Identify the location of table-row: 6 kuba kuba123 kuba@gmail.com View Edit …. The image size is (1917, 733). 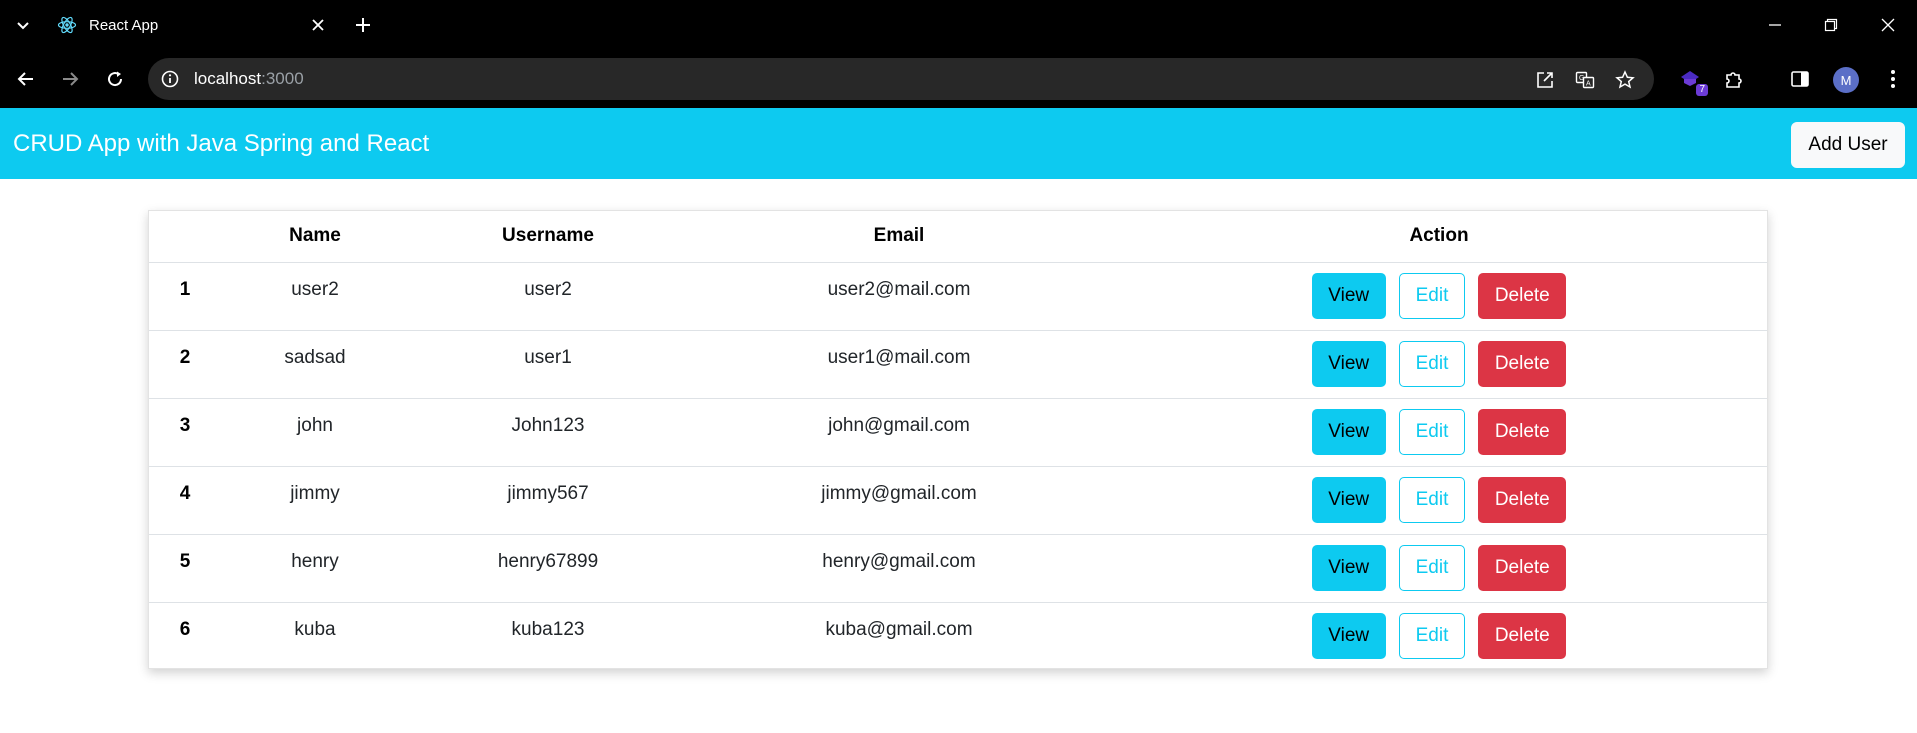
(958, 636).